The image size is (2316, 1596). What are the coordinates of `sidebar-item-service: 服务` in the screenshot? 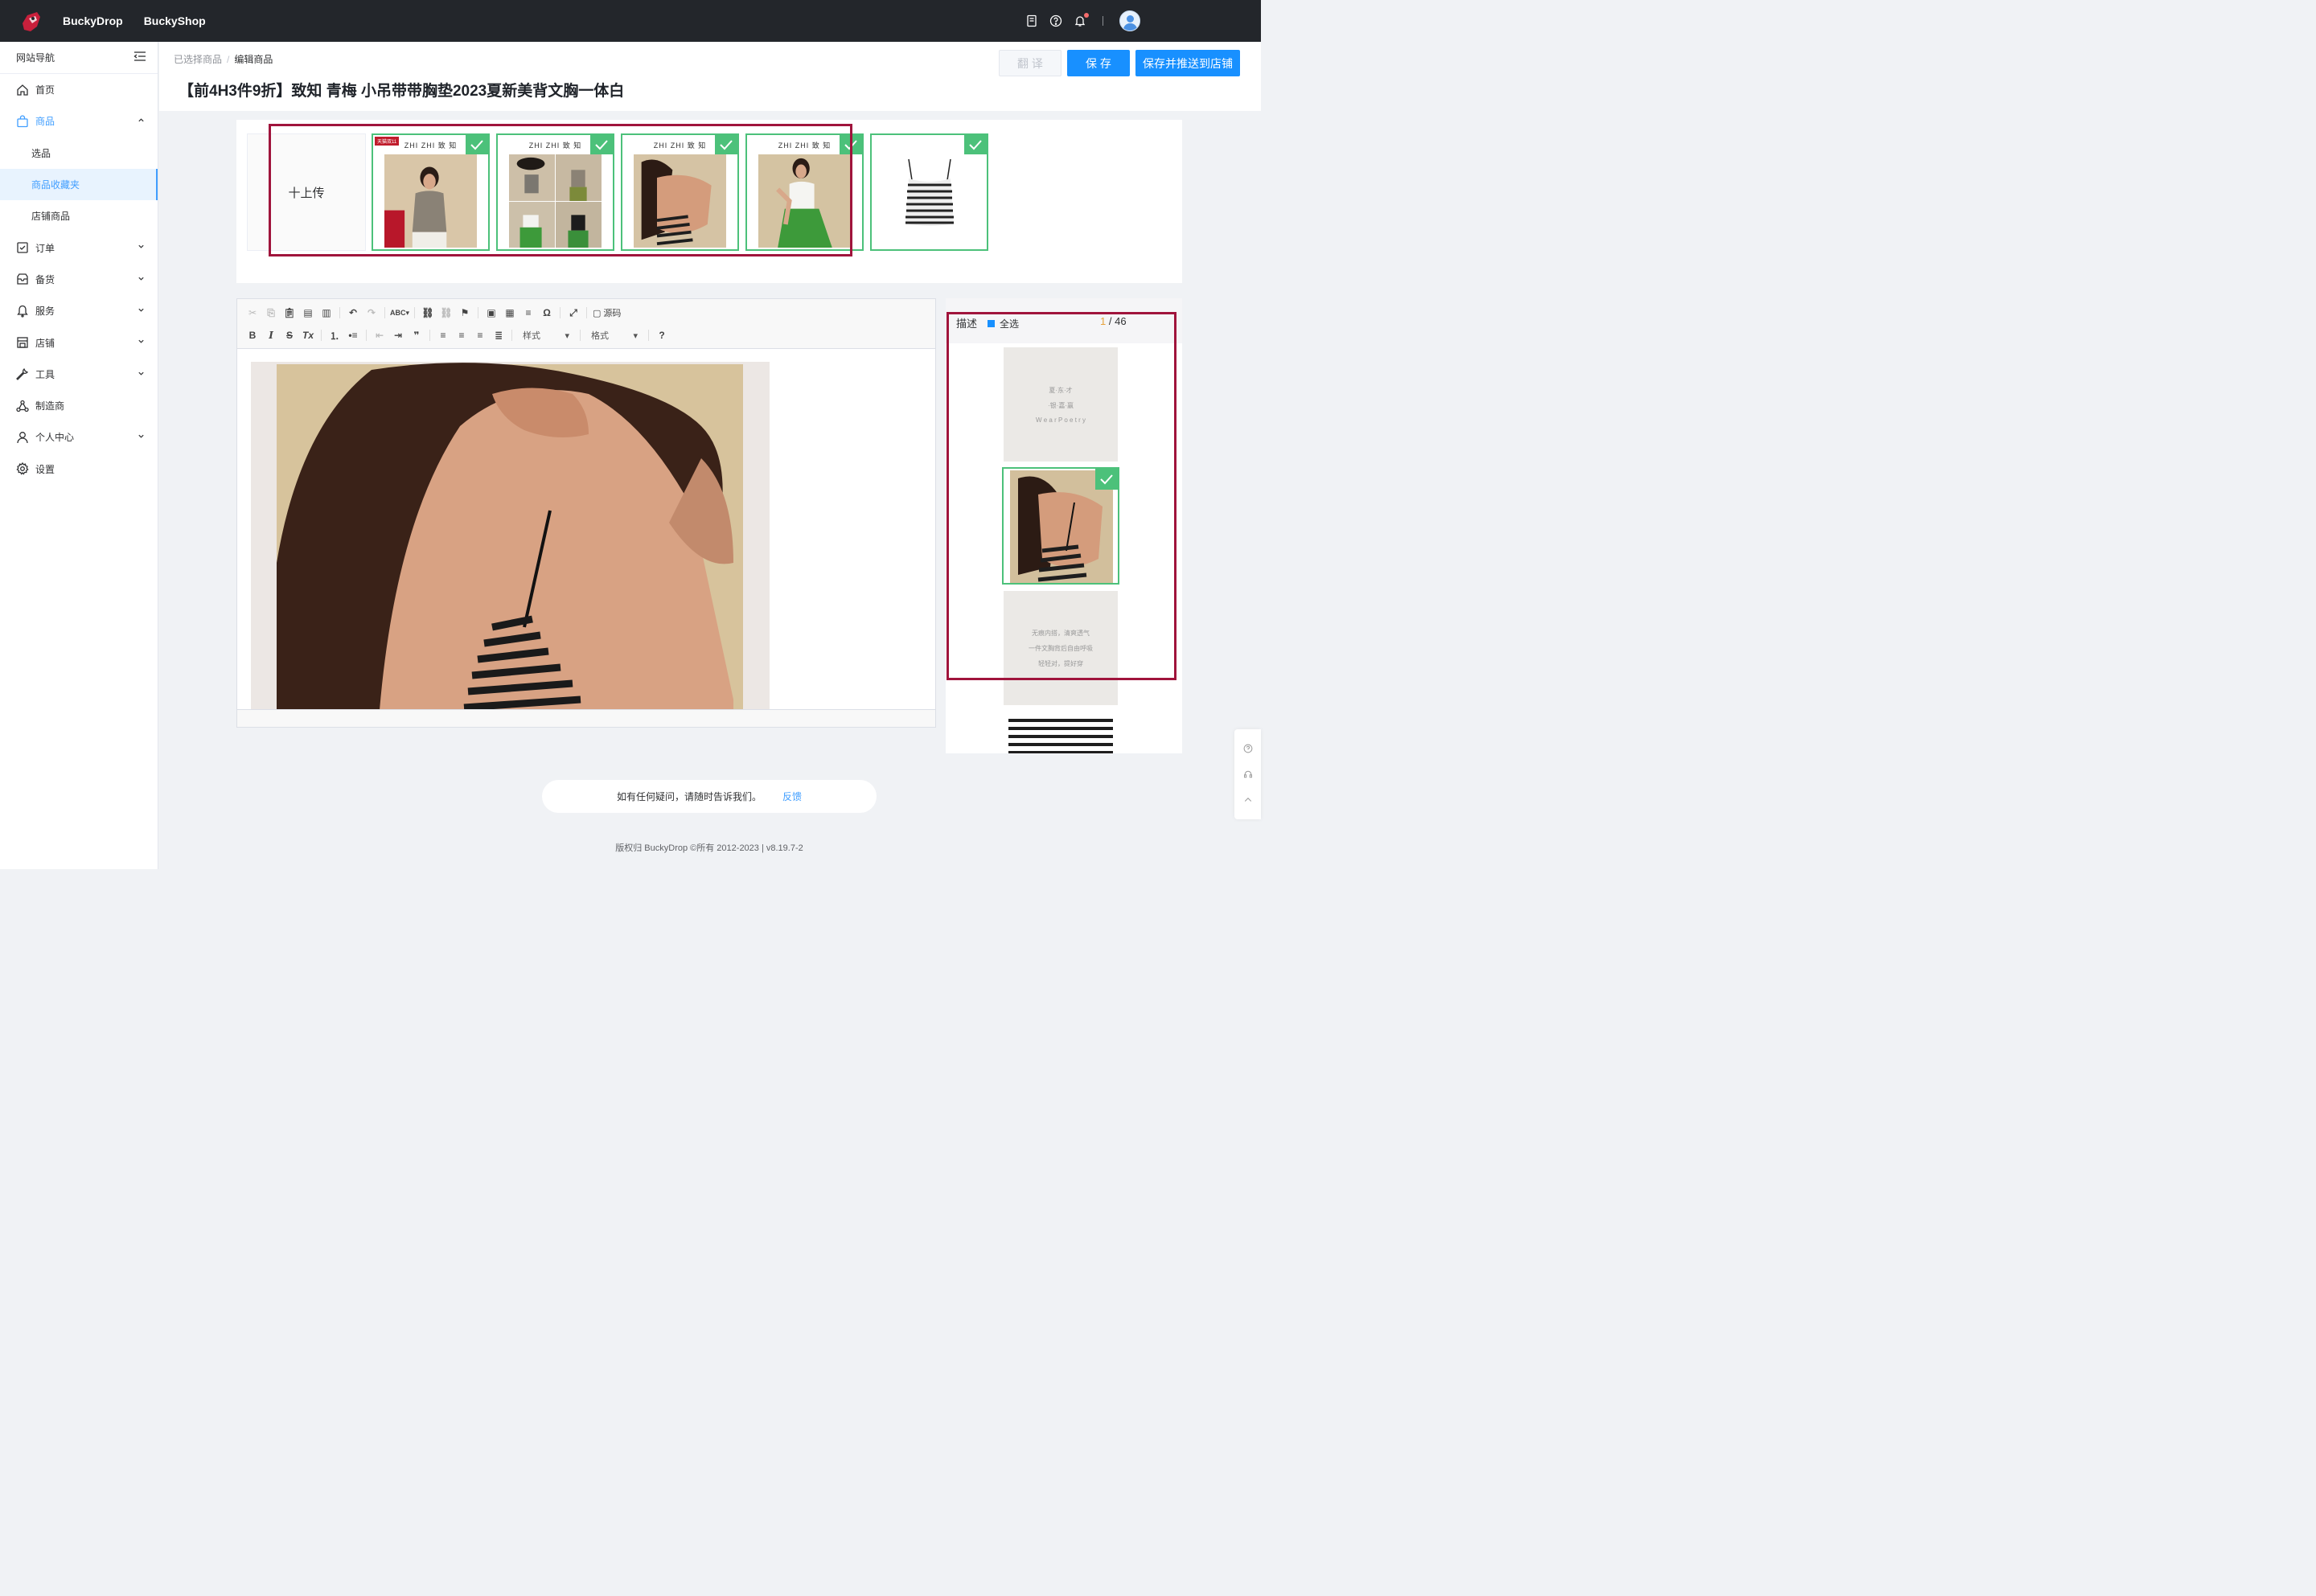 It's located at (79, 310).